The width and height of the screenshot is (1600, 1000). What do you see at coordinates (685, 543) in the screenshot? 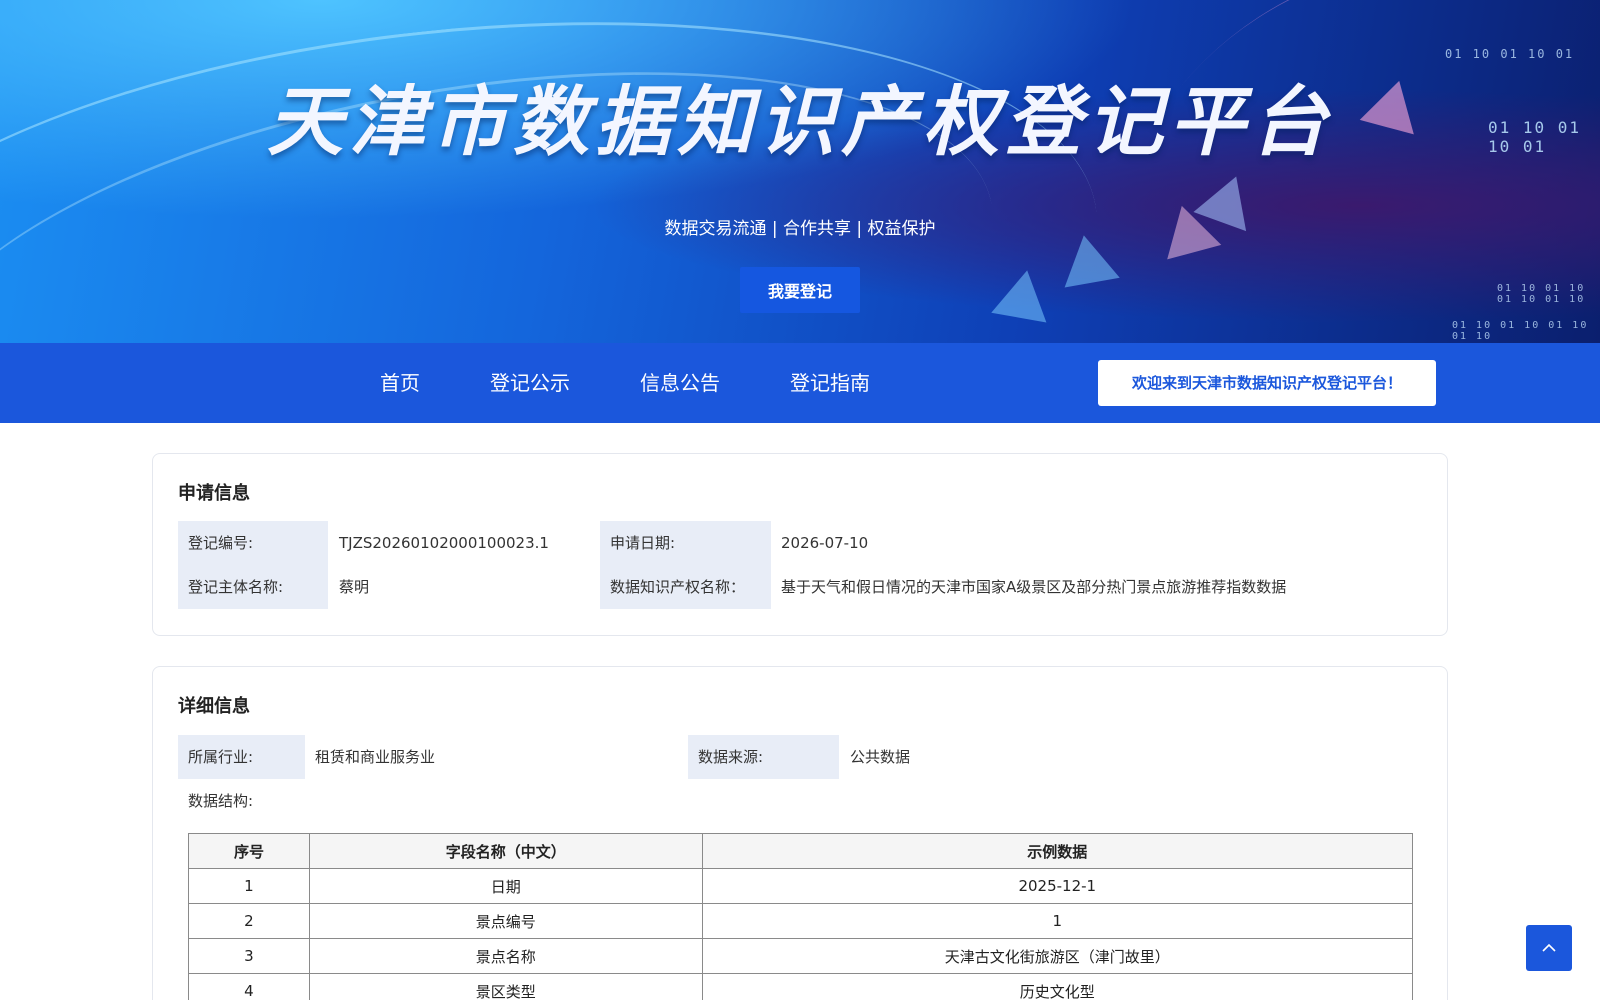
I see `field-label: 申请日期:` at bounding box center [685, 543].